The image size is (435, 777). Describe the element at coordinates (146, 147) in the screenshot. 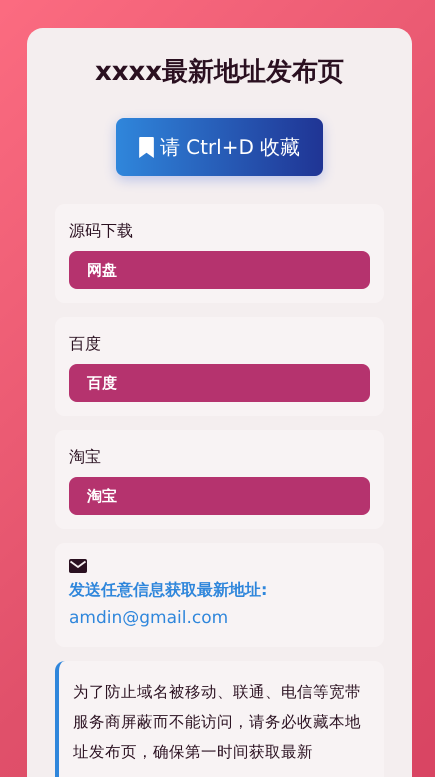

I see `bookmark-icon` at that location.